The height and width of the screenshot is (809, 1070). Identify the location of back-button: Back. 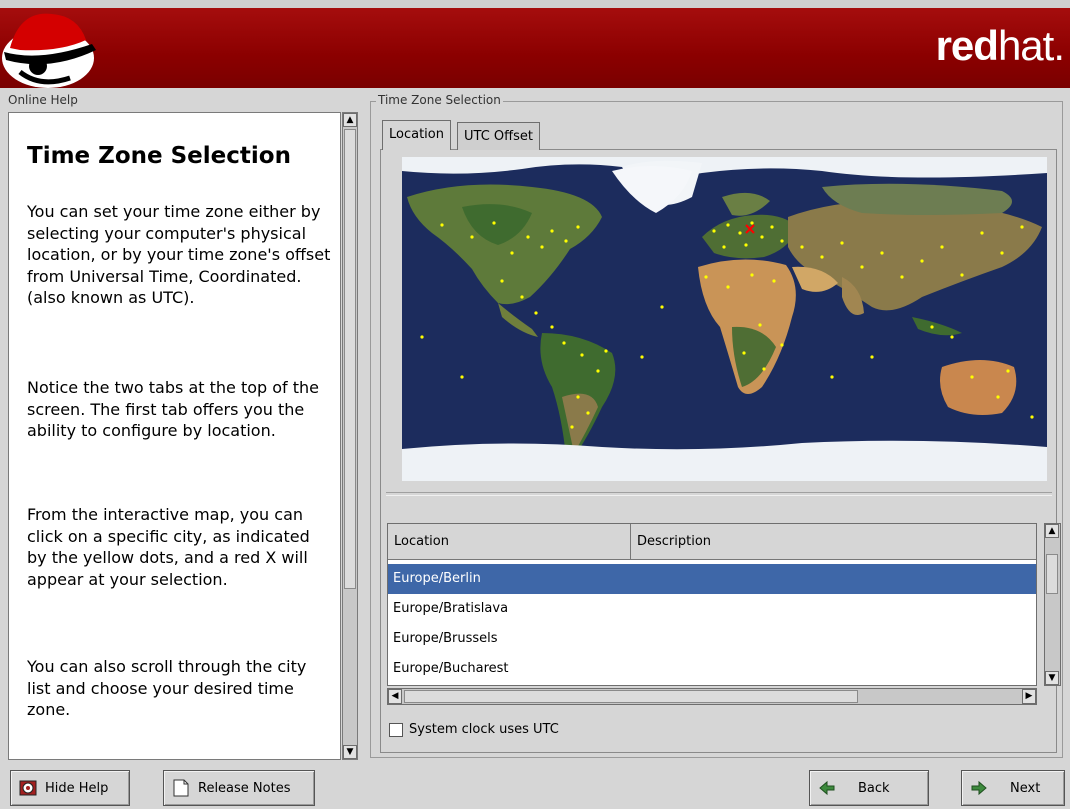
(869, 788).